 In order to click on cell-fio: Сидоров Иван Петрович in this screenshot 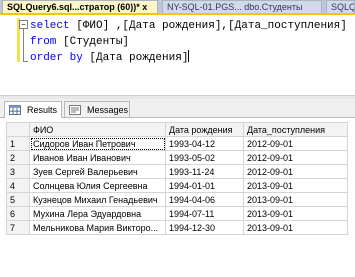, I will do `click(97, 143)`.